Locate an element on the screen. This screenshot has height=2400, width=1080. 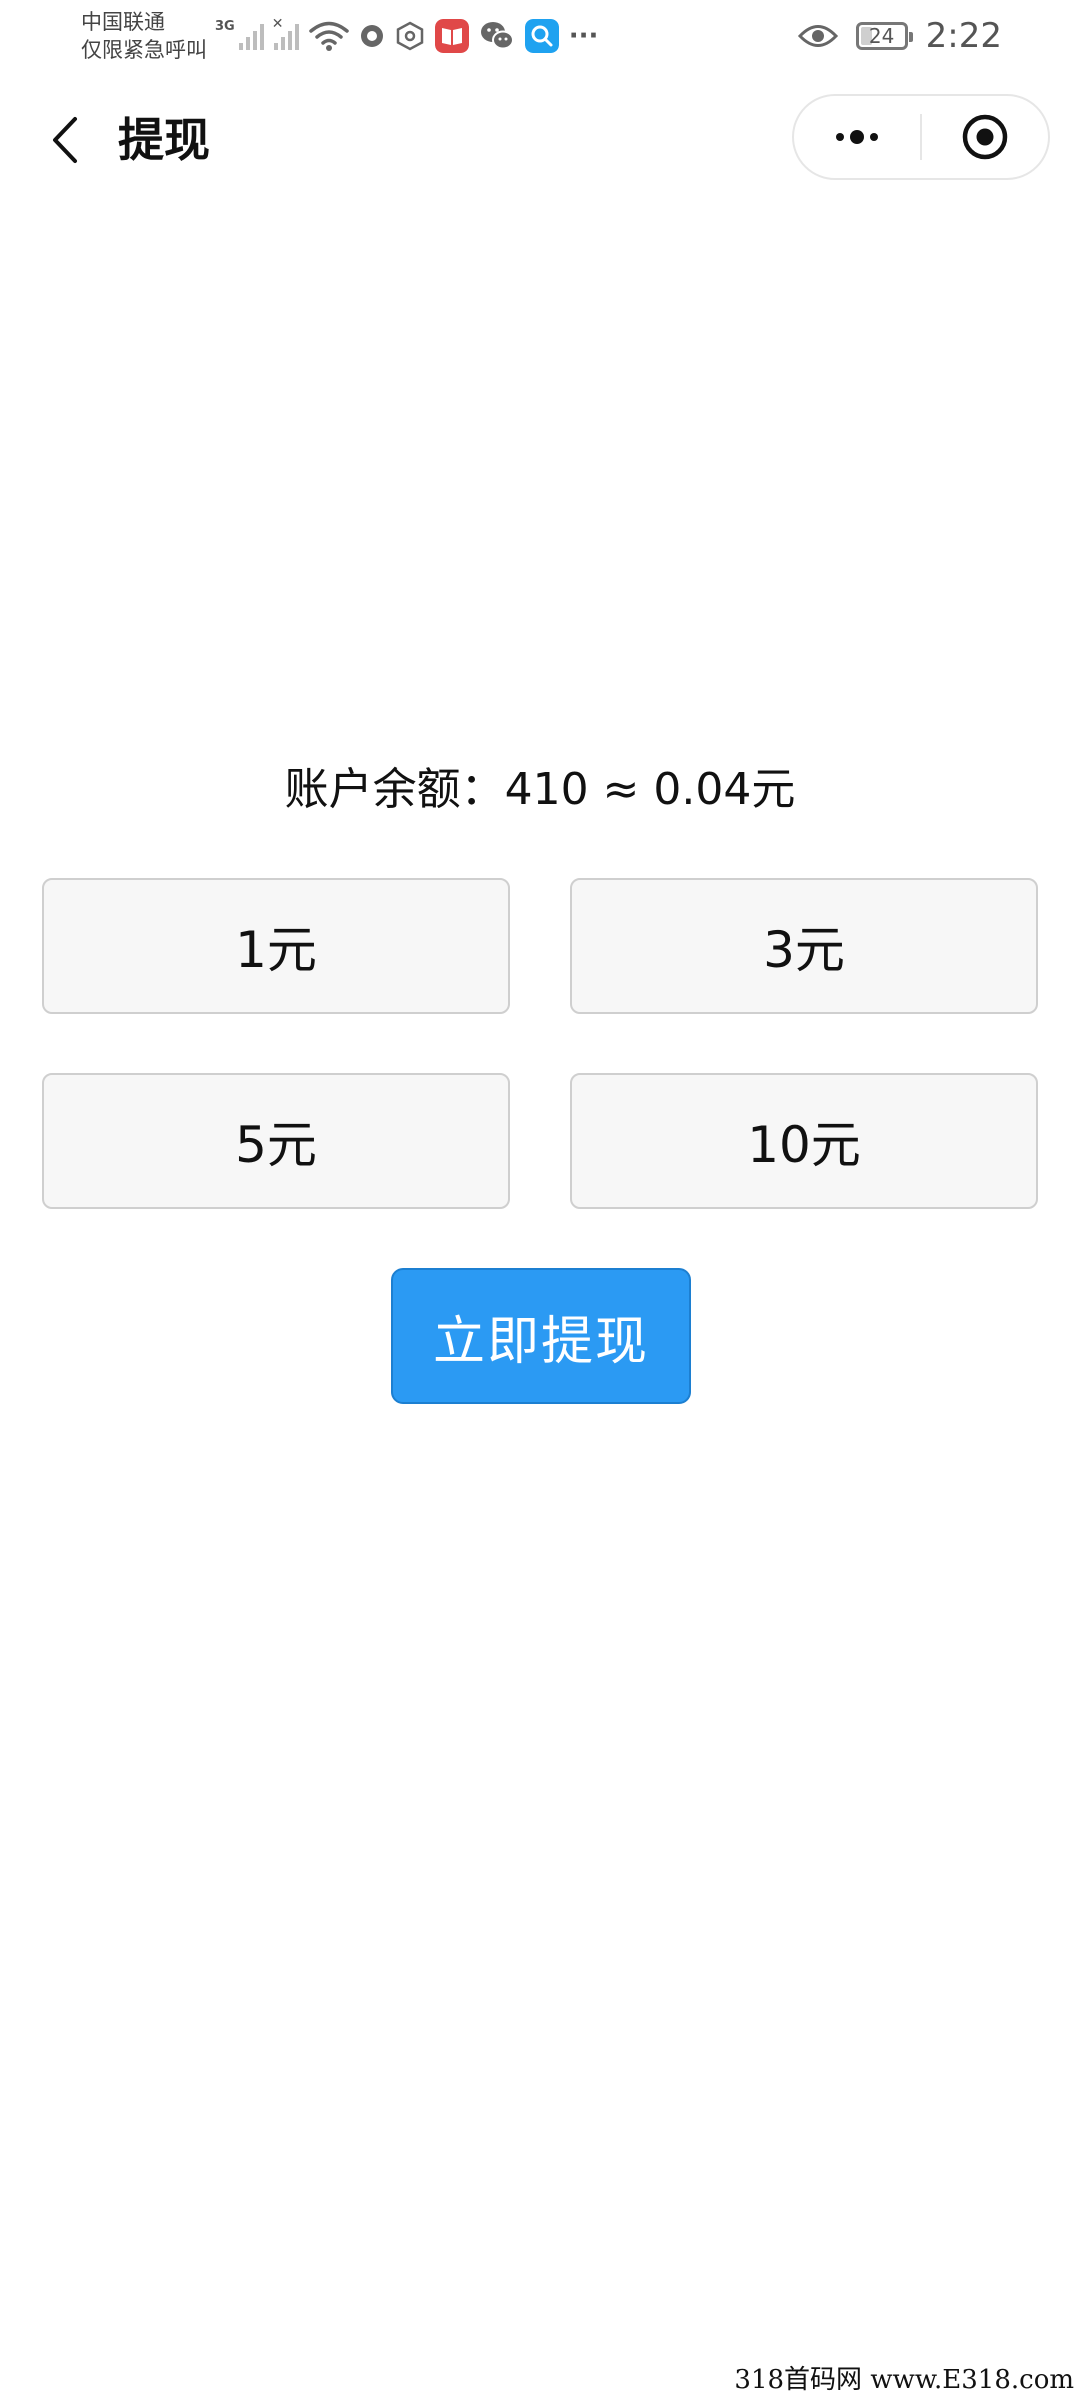
clock: 2:22 is located at coordinates (963, 36).